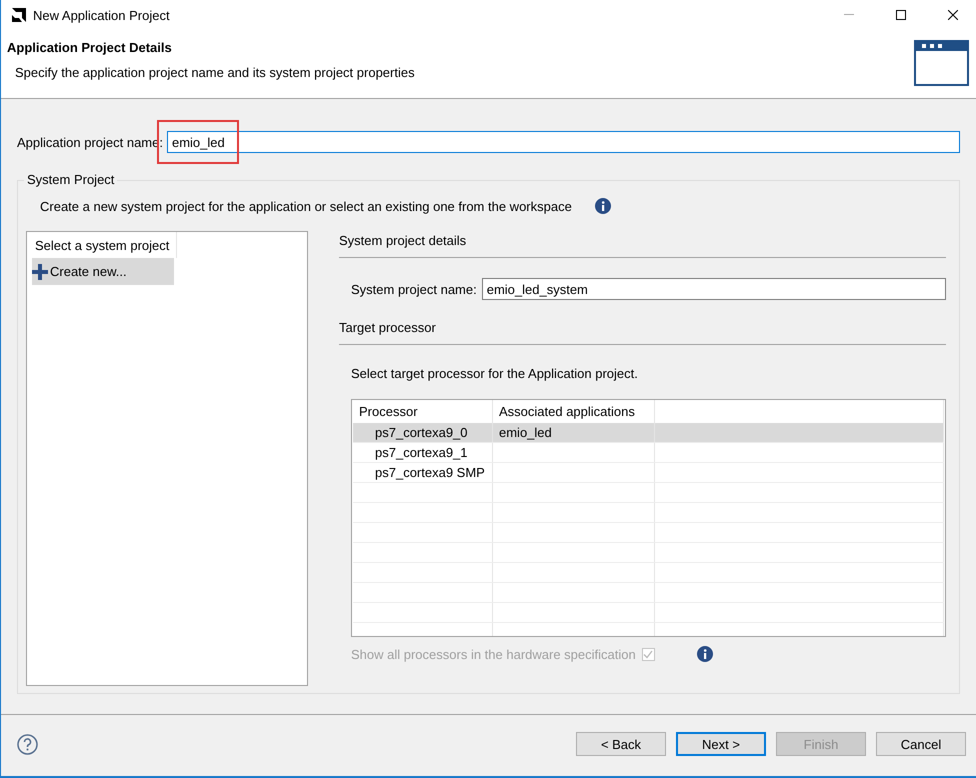  I want to click on table-row: ps7_cortexa9 SMP, so click(648, 473).